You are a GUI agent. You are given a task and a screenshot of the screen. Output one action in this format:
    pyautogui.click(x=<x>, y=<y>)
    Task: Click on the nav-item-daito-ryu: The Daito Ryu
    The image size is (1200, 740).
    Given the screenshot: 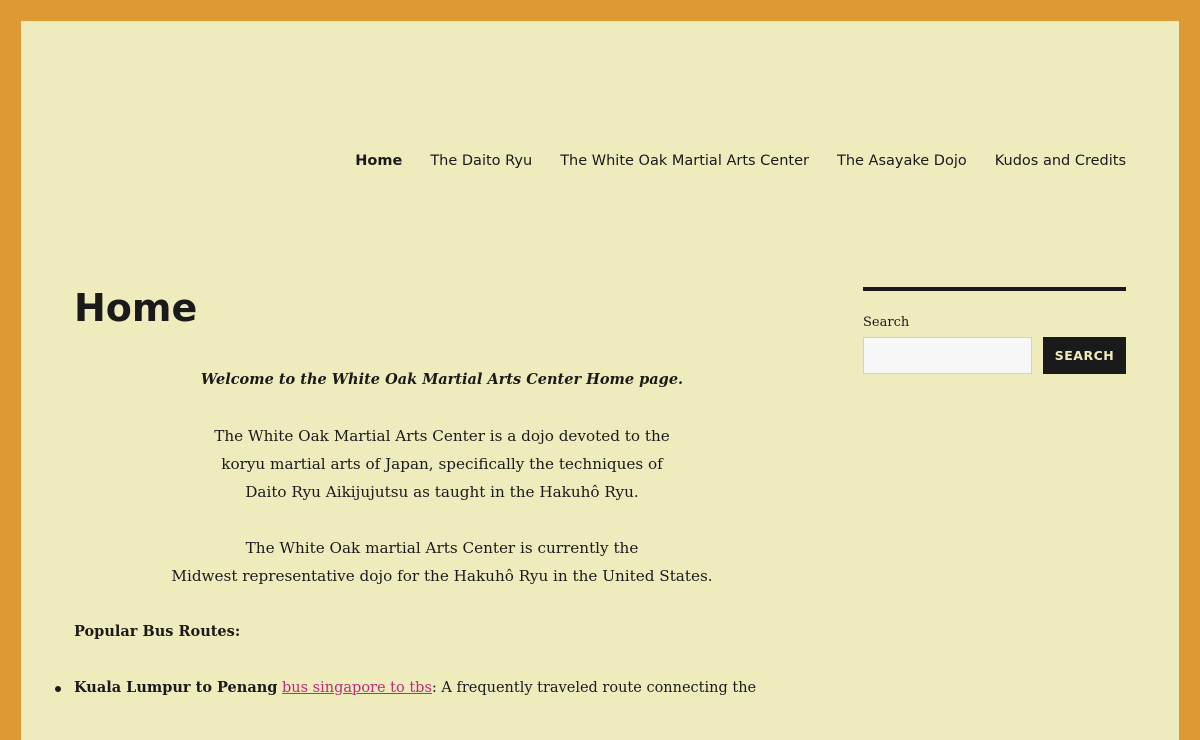 What is the action you would take?
    pyautogui.click(x=481, y=161)
    